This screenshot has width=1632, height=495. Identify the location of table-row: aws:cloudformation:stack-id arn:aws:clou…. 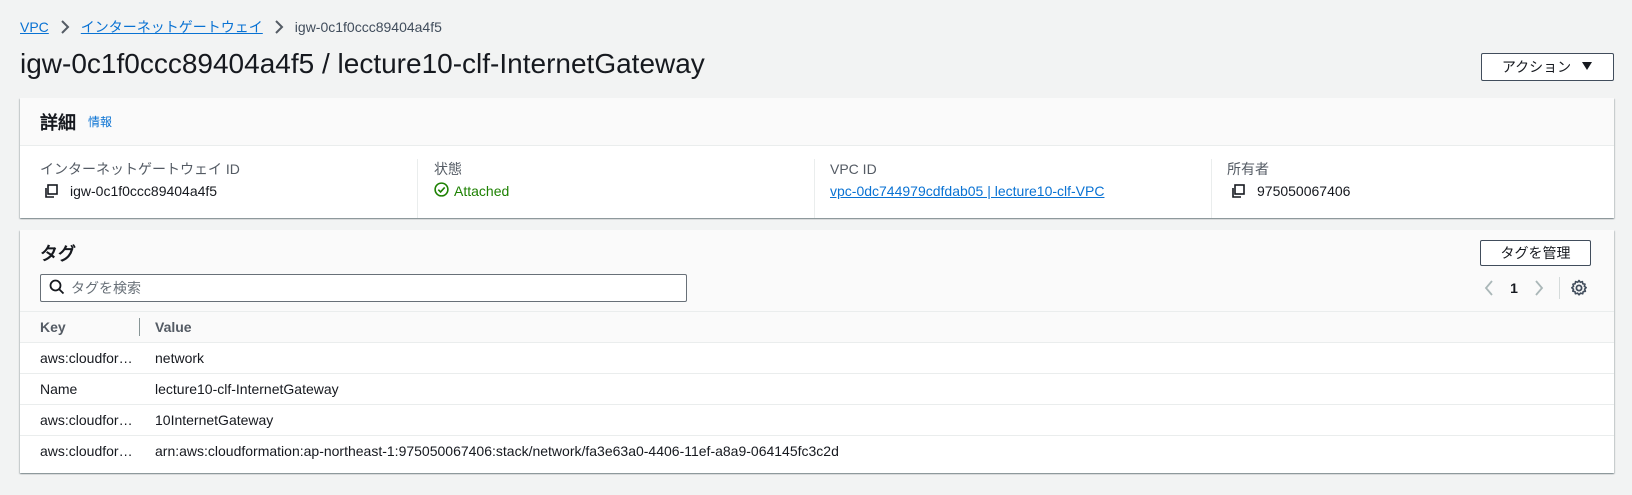
(817, 450).